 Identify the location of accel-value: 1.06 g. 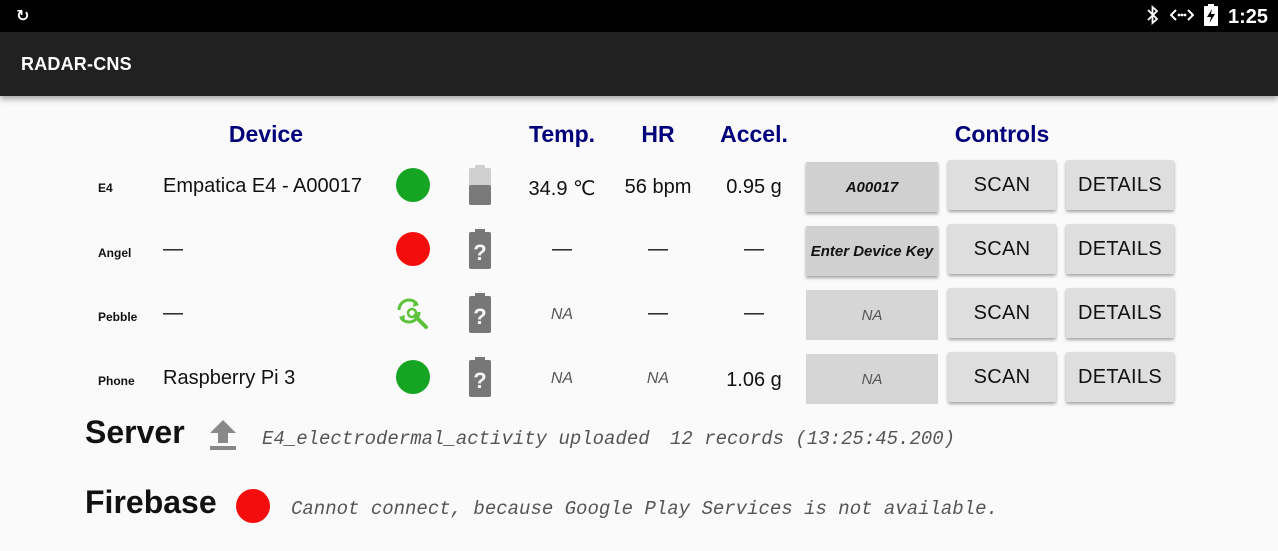
(754, 380).